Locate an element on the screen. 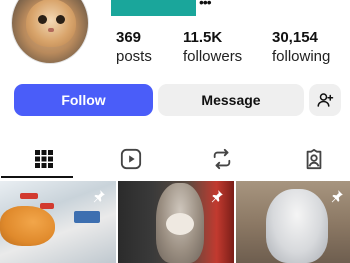 The image size is (350, 263). price-card is located at coordinates (87, 217).